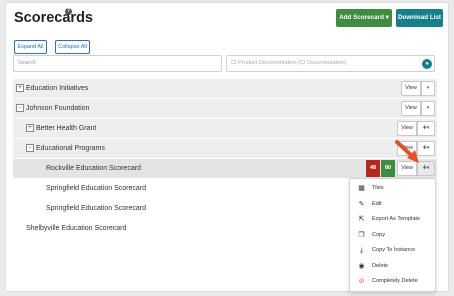 Image resolution: width=454 pixels, height=296 pixels. Describe the element at coordinates (93, 168) in the screenshot. I see `row-label: Rockville Education Scorecard` at that location.